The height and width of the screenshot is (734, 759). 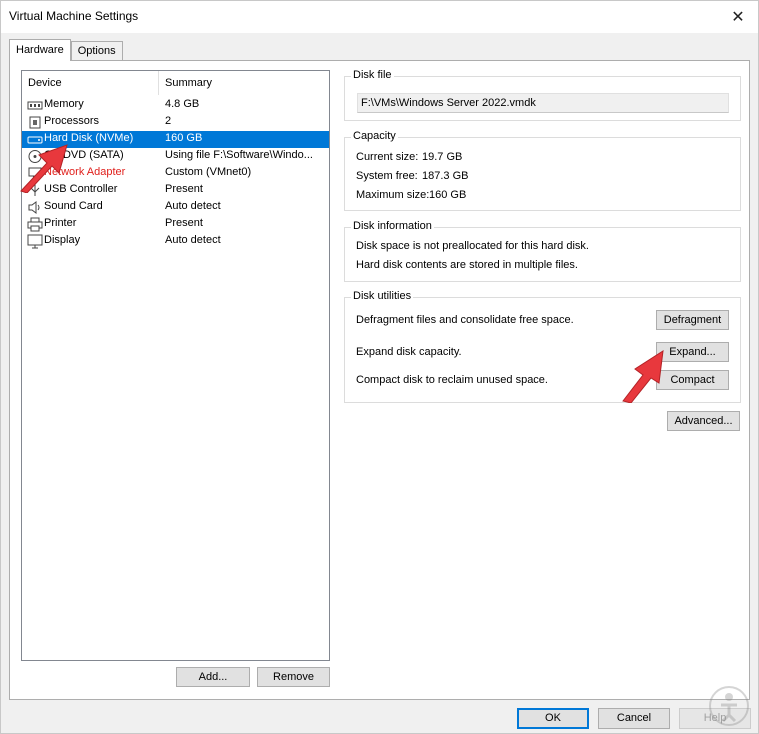 I want to click on device-name: USB Controller, so click(x=81, y=189).